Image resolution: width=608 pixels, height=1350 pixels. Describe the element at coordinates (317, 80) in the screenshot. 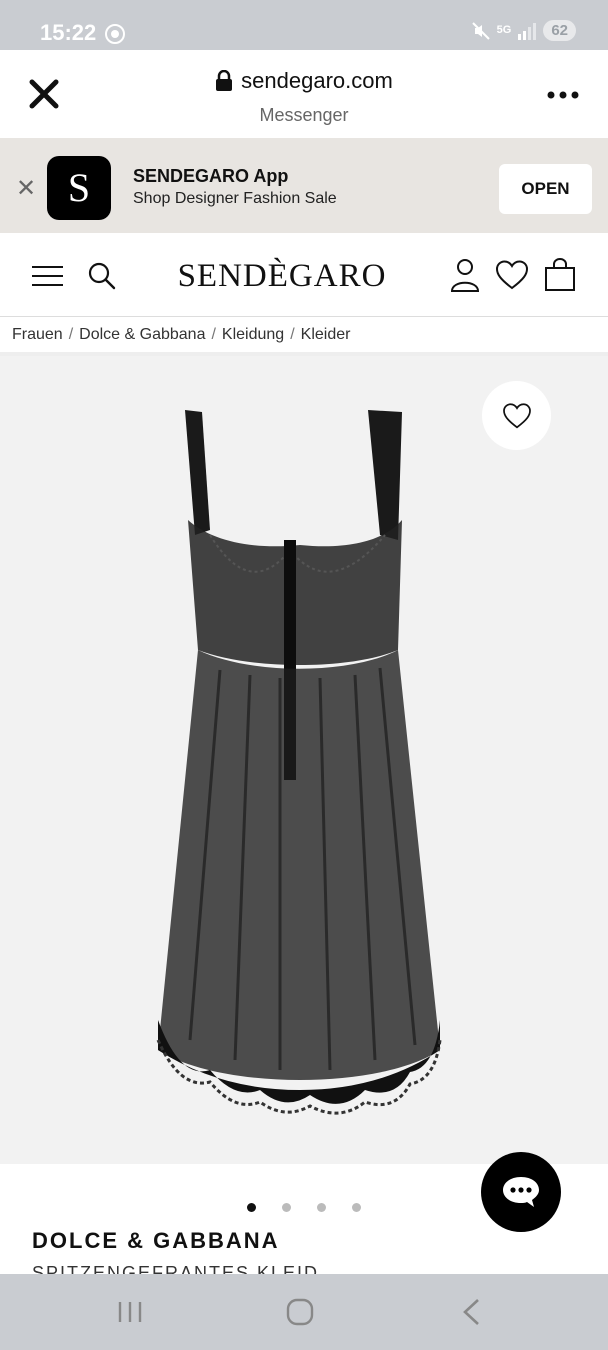

I see `url-domain: sendegaro.com` at that location.